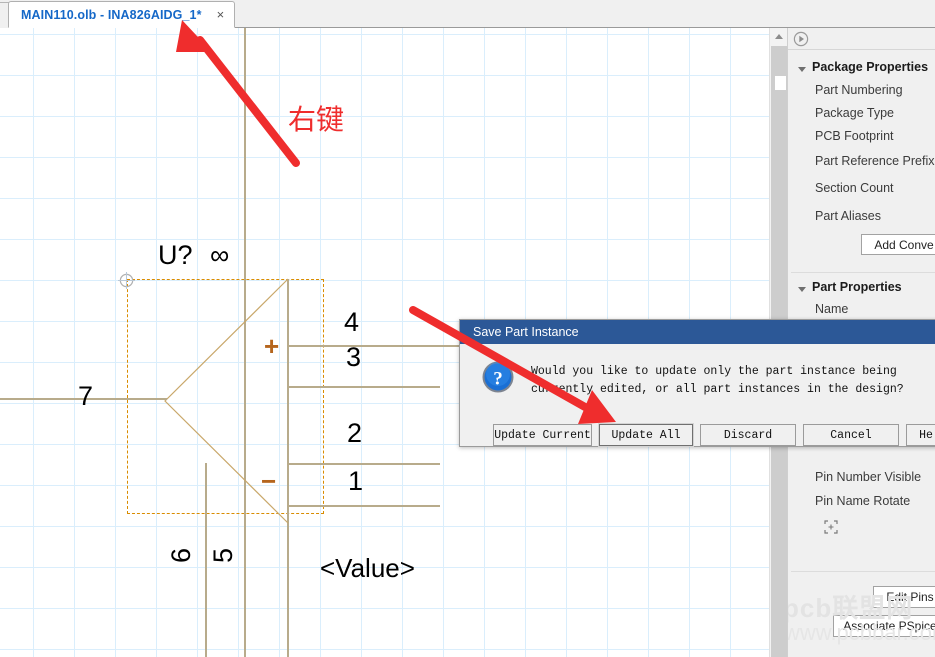 This screenshot has height=657, width=935. I want to click on group-title-package-properties: Package Properties, so click(870, 67).